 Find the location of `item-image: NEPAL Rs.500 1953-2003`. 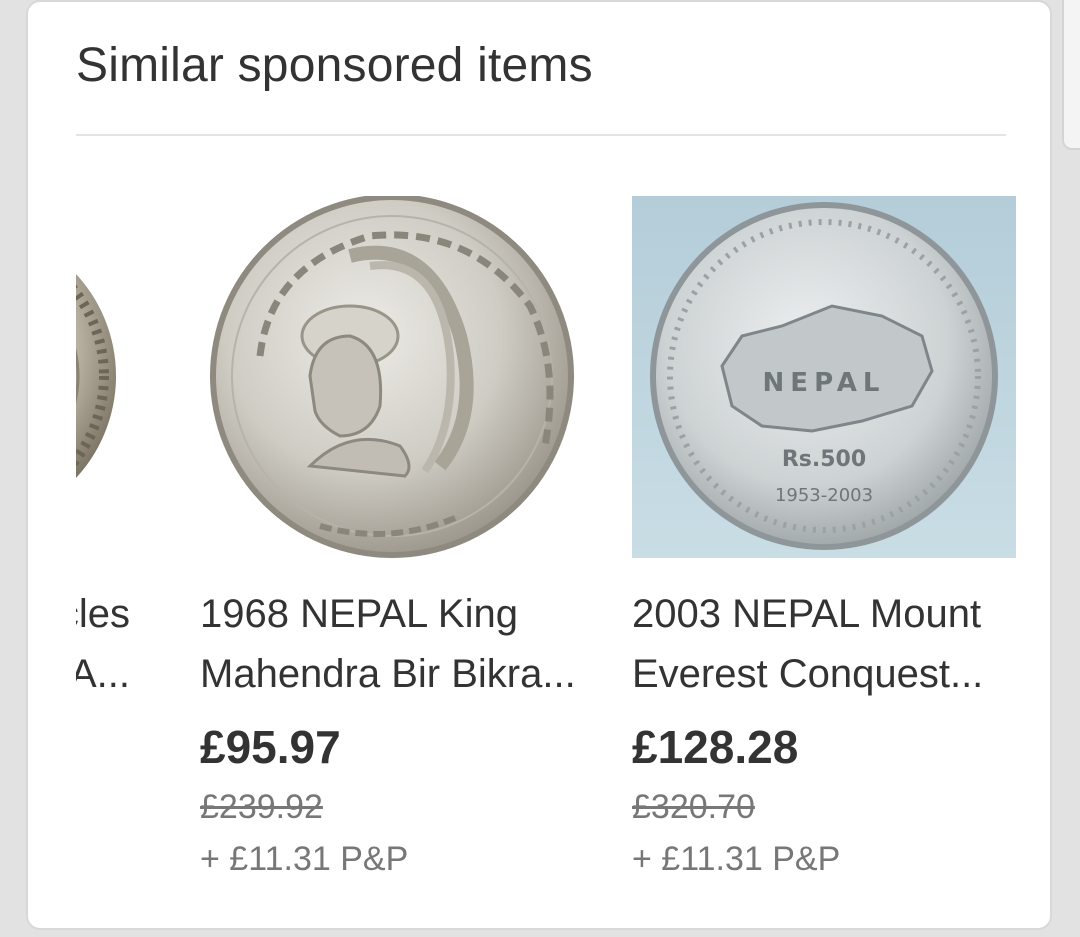

item-image: NEPAL Rs.500 1953-2003 is located at coordinates (824, 377).